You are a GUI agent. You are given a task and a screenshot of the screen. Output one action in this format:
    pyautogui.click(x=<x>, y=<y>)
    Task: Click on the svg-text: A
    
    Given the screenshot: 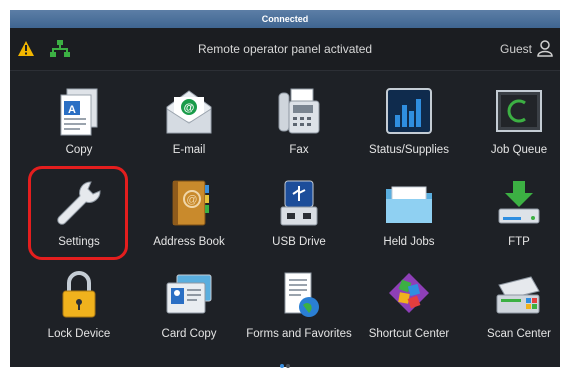 What is the action you would take?
    pyautogui.click(x=72, y=110)
    